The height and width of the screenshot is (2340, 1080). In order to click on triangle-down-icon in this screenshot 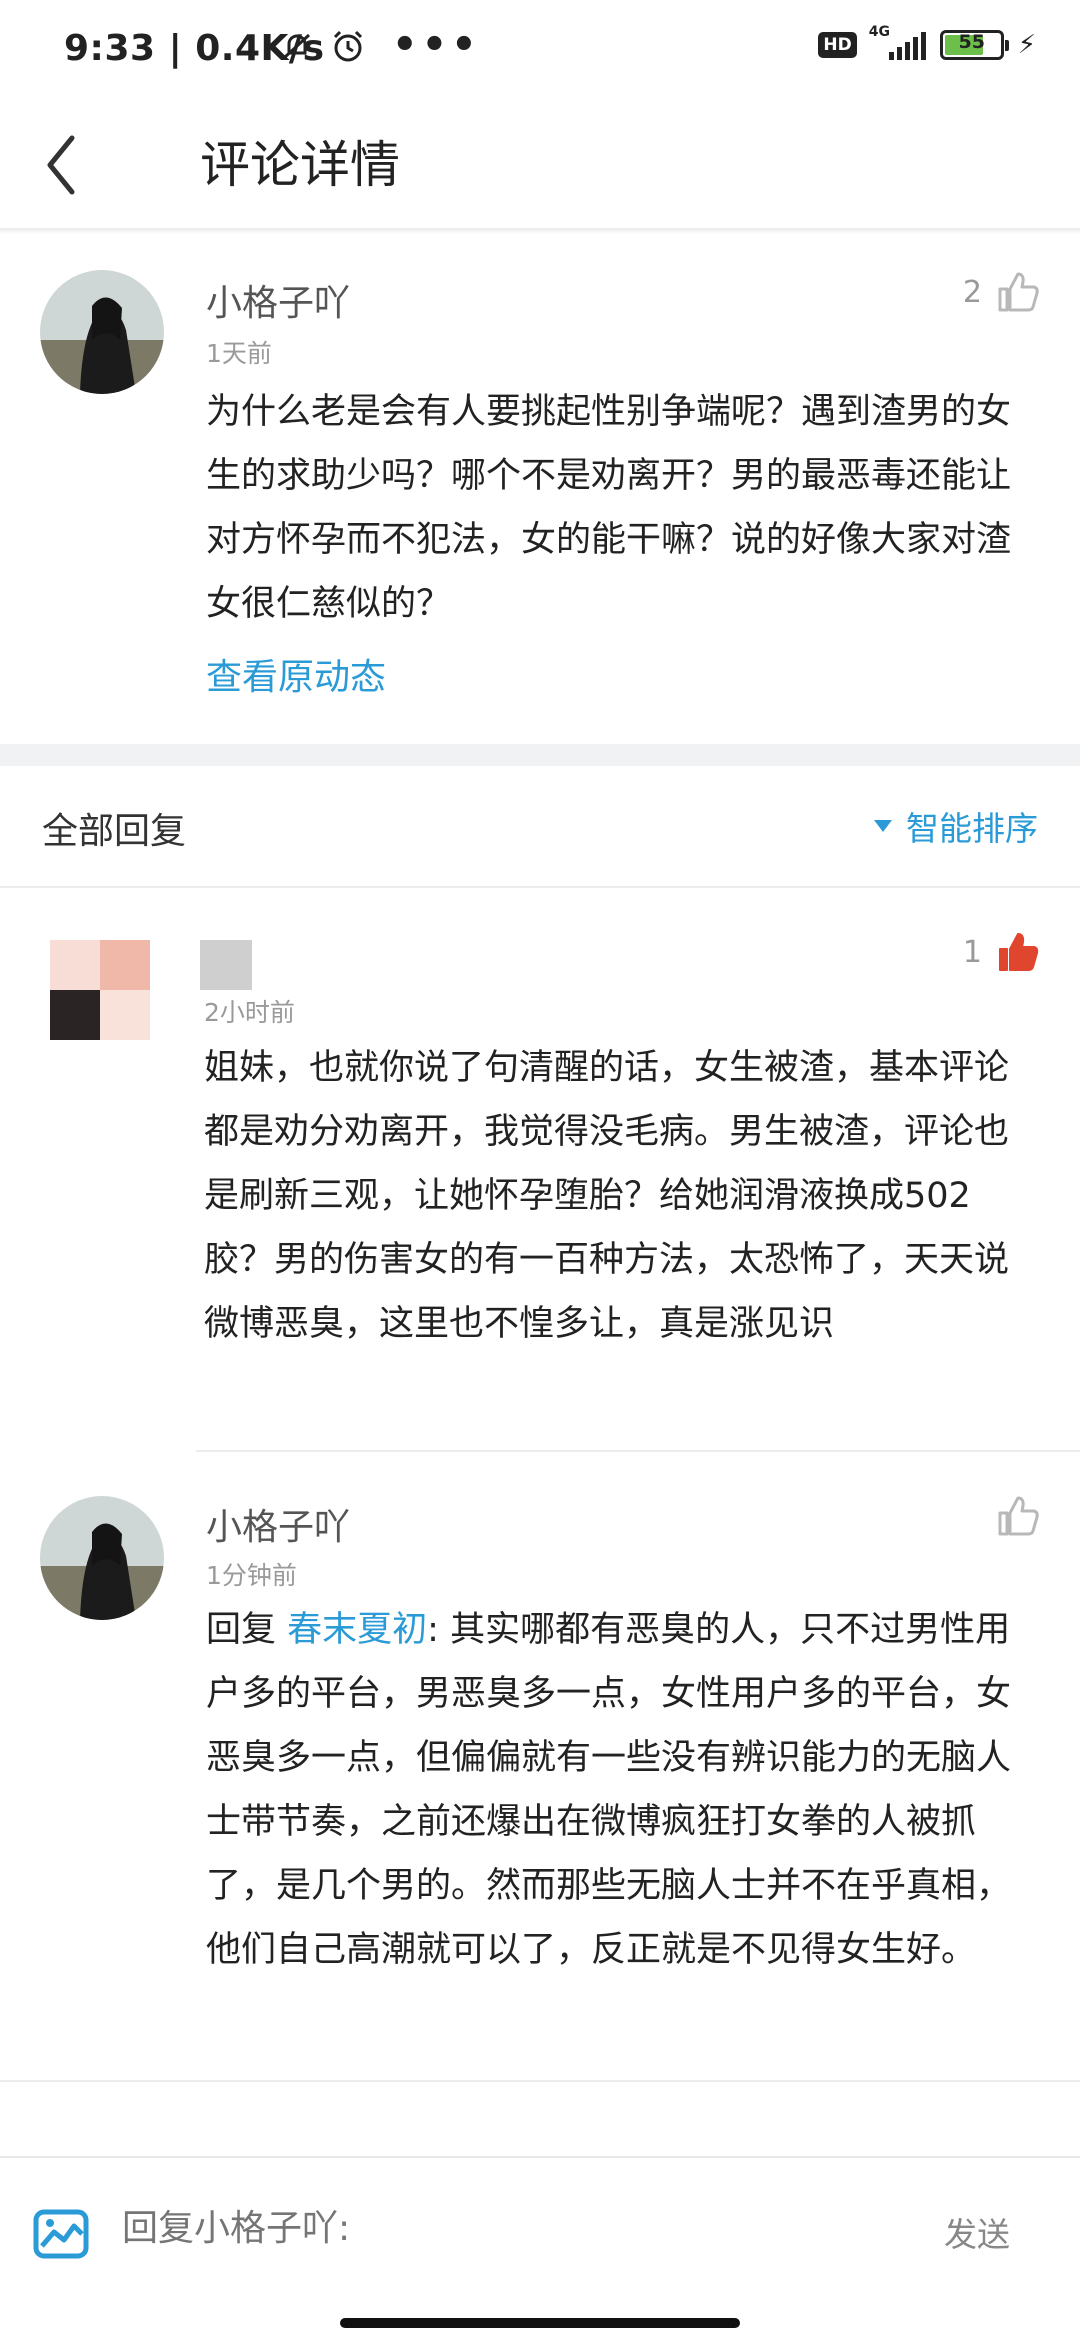, I will do `click(883, 826)`.